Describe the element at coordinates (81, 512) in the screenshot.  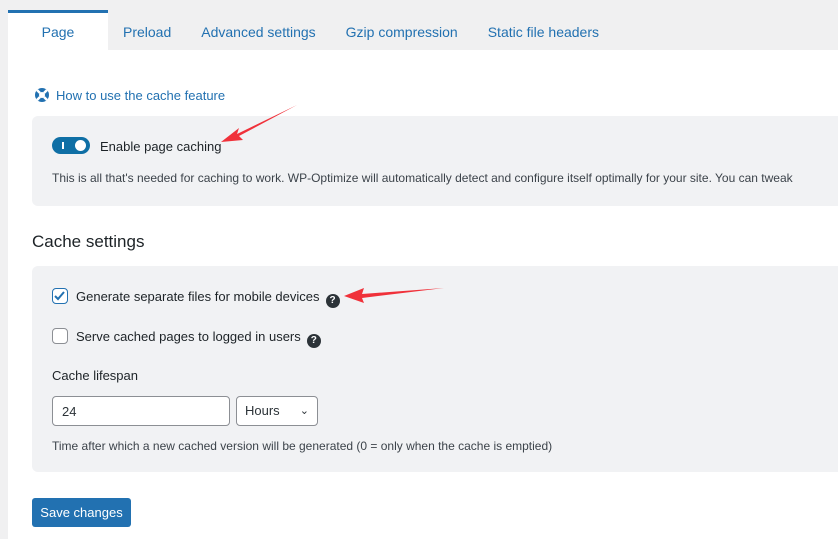
I see `save-changes-button: Save changes` at that location.